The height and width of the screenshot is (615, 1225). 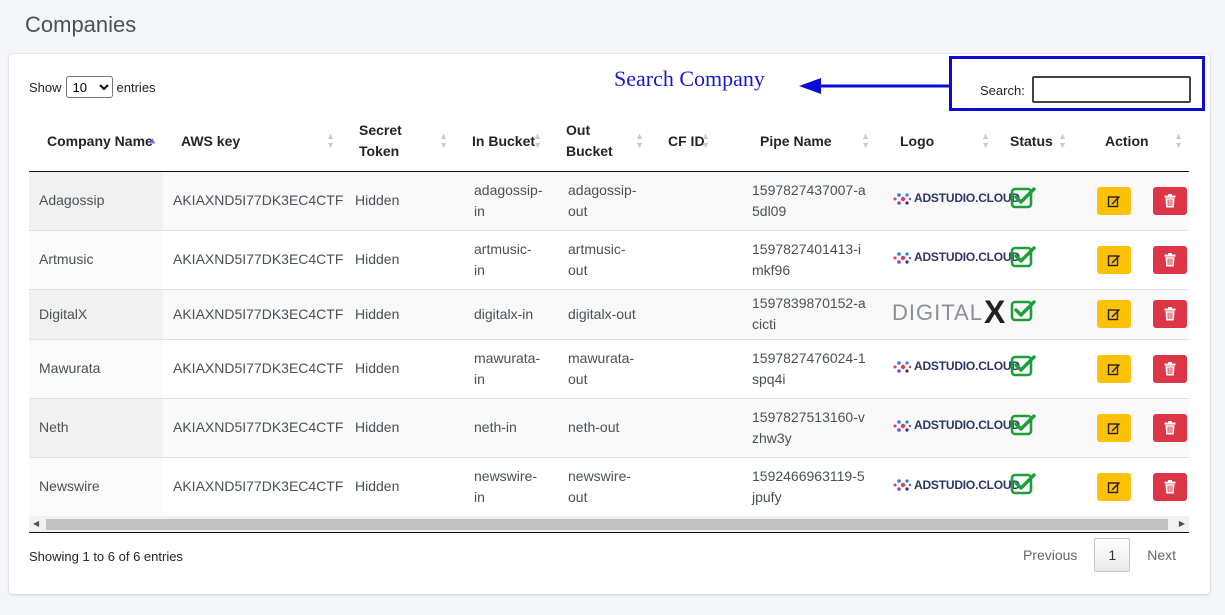 I want to click on scroll-right-icon: ▶, so click(x=1182, y=523).